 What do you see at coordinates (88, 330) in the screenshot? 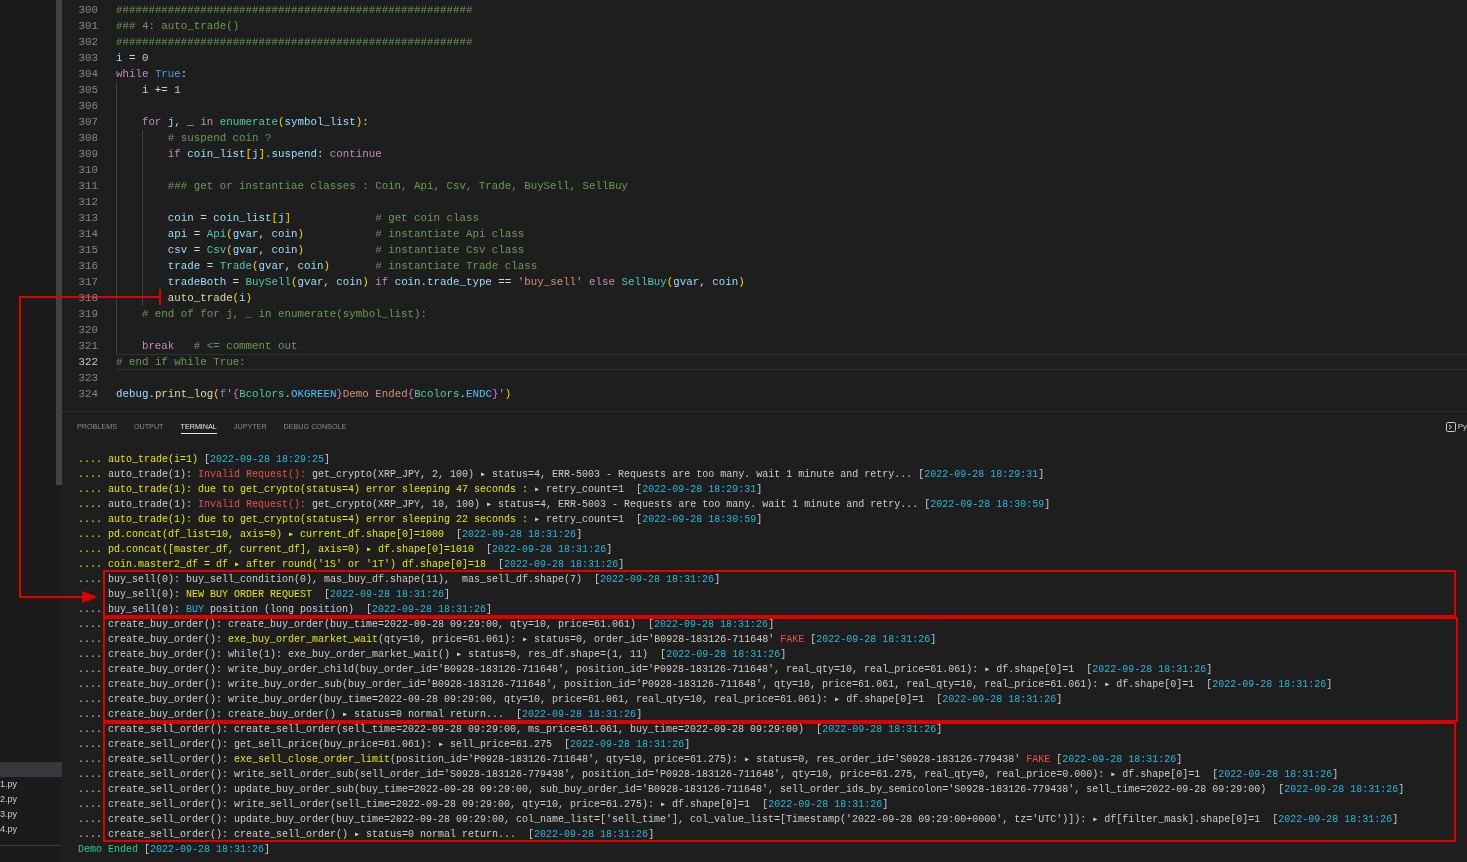
I see `line-number: 320` at bounding box center [88, 330].